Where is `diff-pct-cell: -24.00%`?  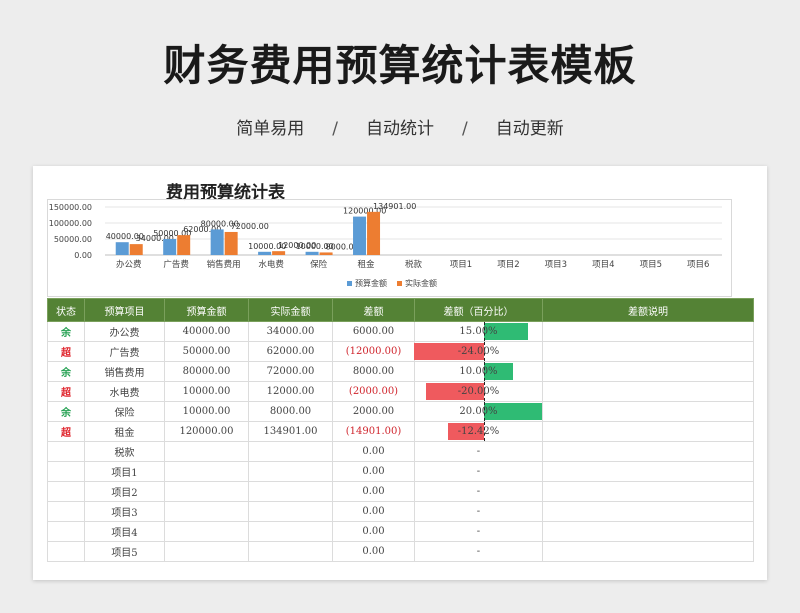
diff-pct-cell: -24.00% is located at coordinates (478, 351).